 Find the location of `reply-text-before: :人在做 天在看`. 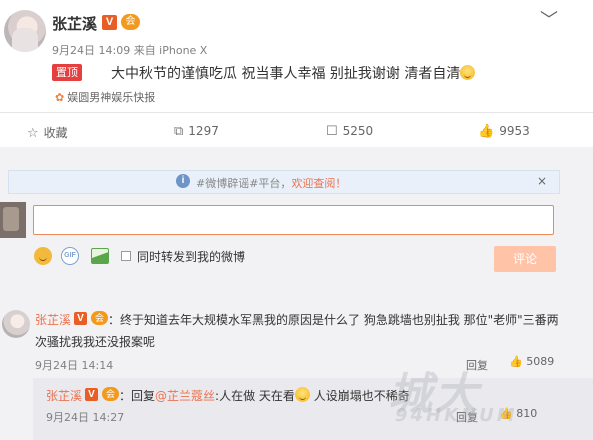

reply-text-before: :人在做 天在看 is located at coordinates (255, 396).